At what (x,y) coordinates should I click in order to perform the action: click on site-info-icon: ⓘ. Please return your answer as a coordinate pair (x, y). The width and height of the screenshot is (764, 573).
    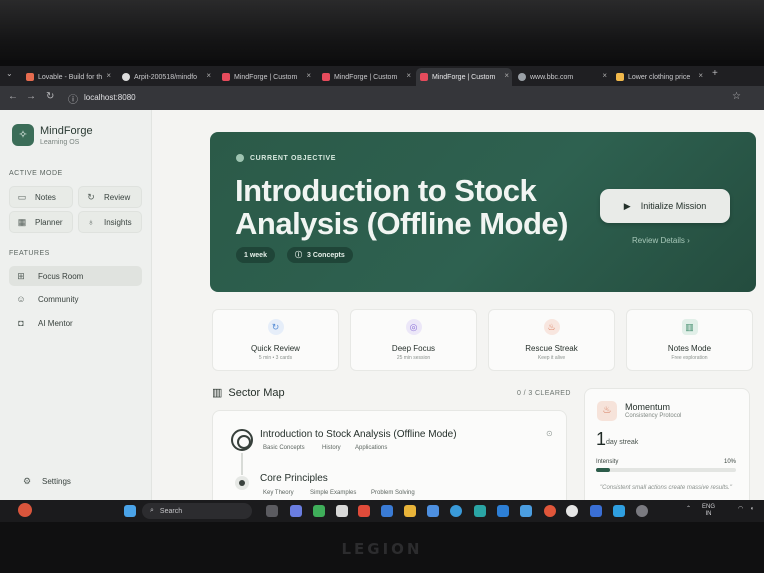
    Looking at the image, I should click on (73, 98).